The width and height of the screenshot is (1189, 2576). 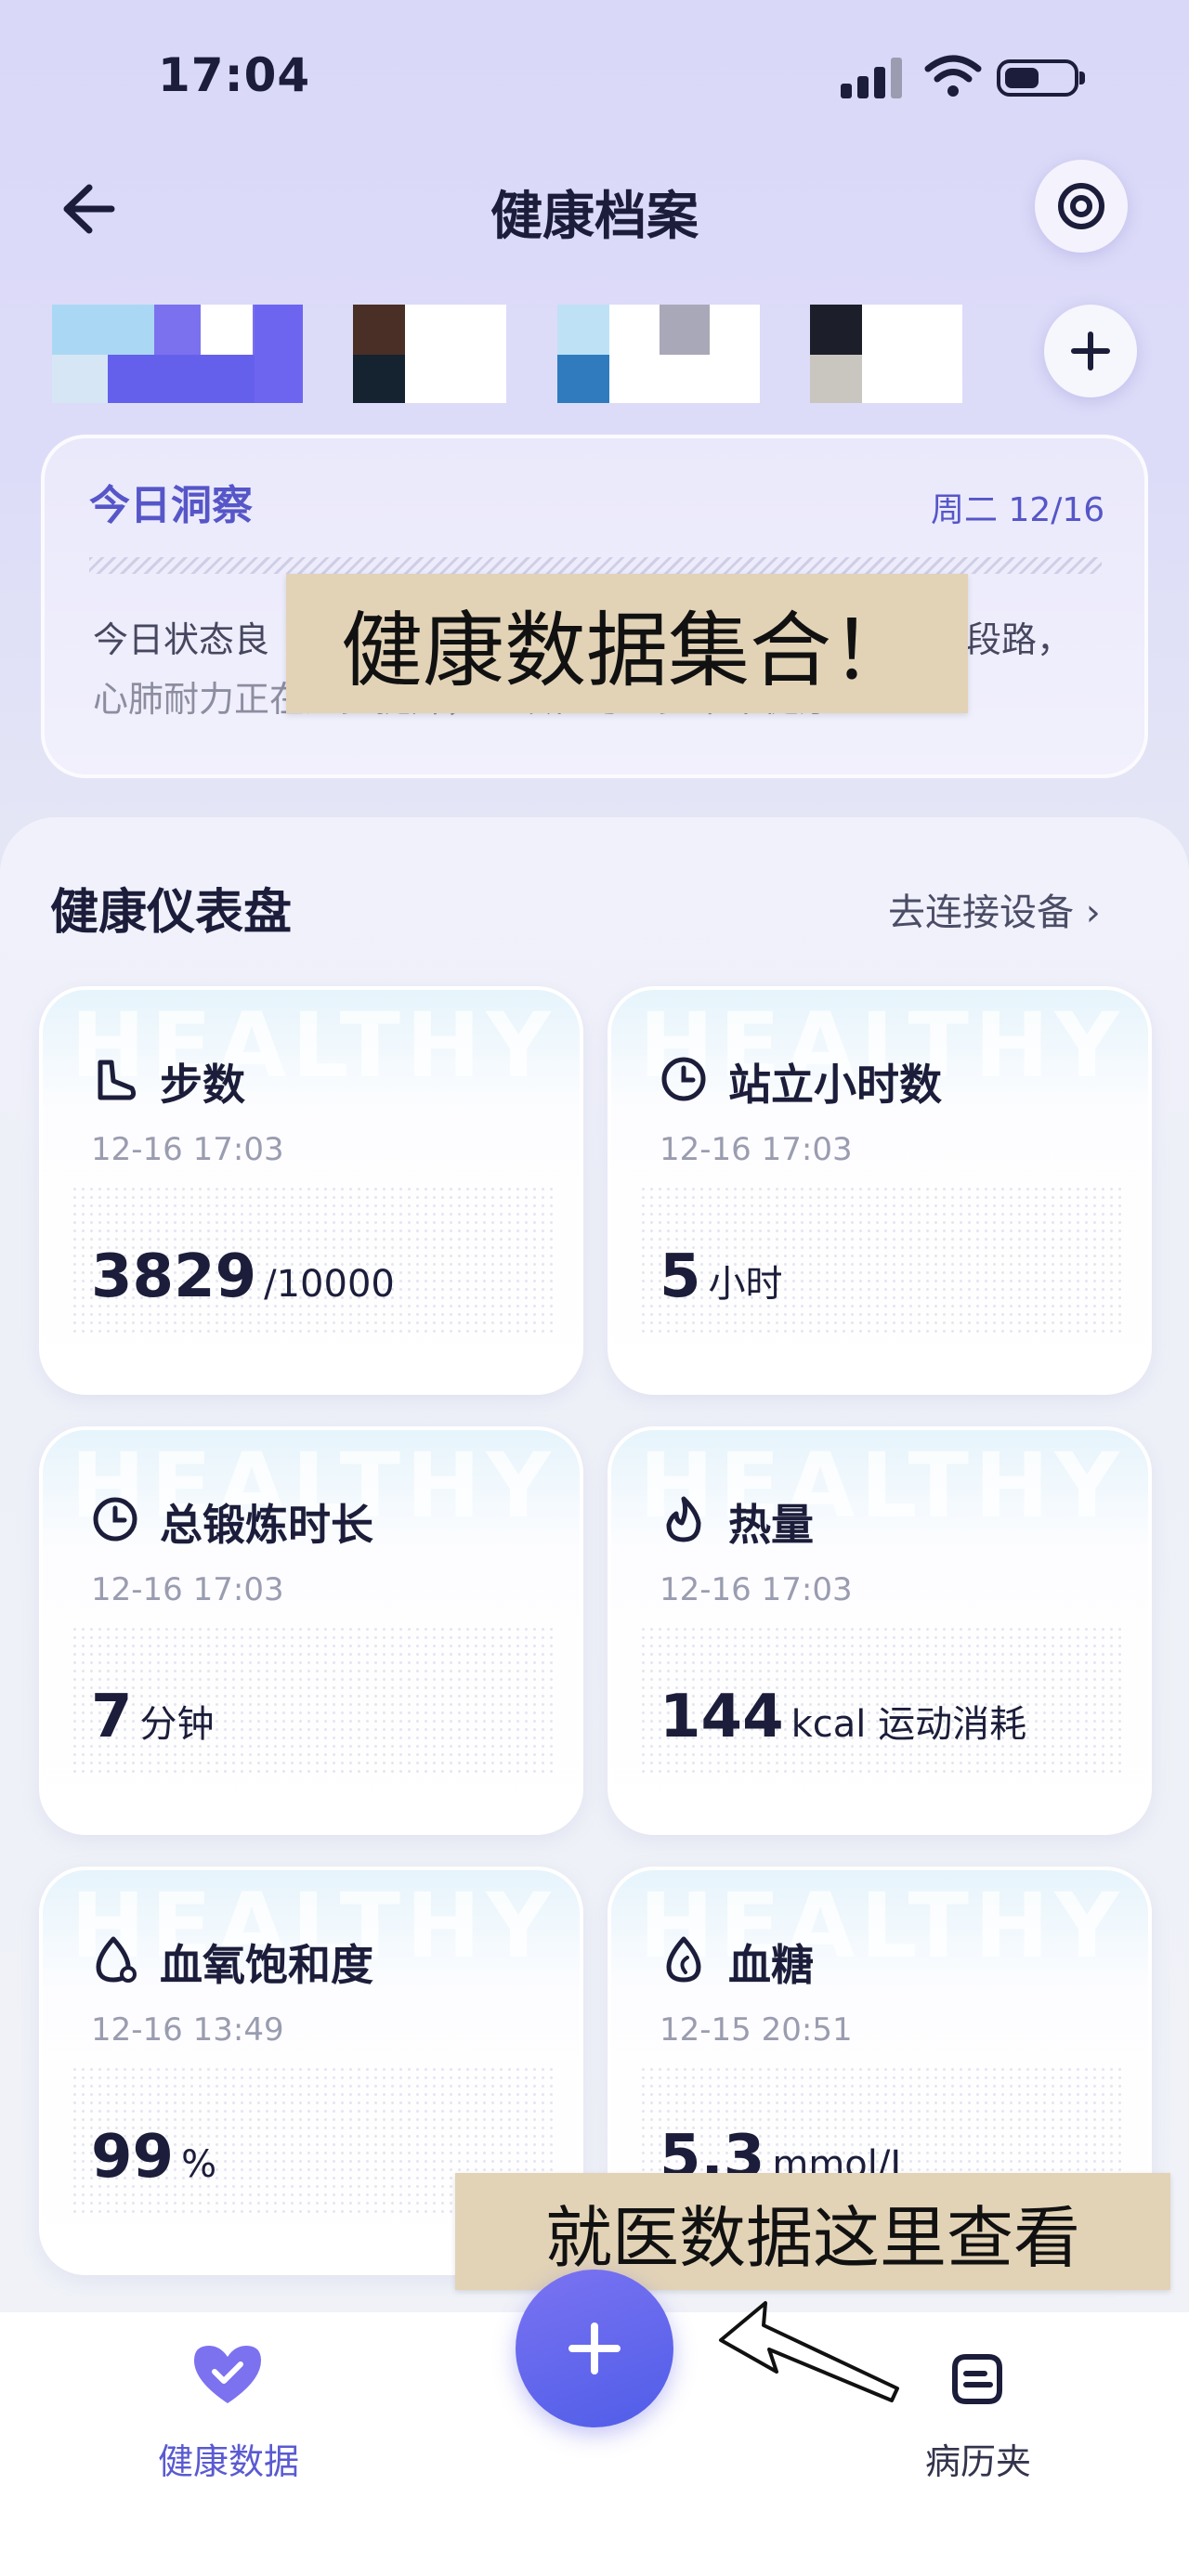 What do you see at coordinates (177, 1724) in the screenshot?
I see `card-unit: 分钟` at bounding box center [177, 1724].